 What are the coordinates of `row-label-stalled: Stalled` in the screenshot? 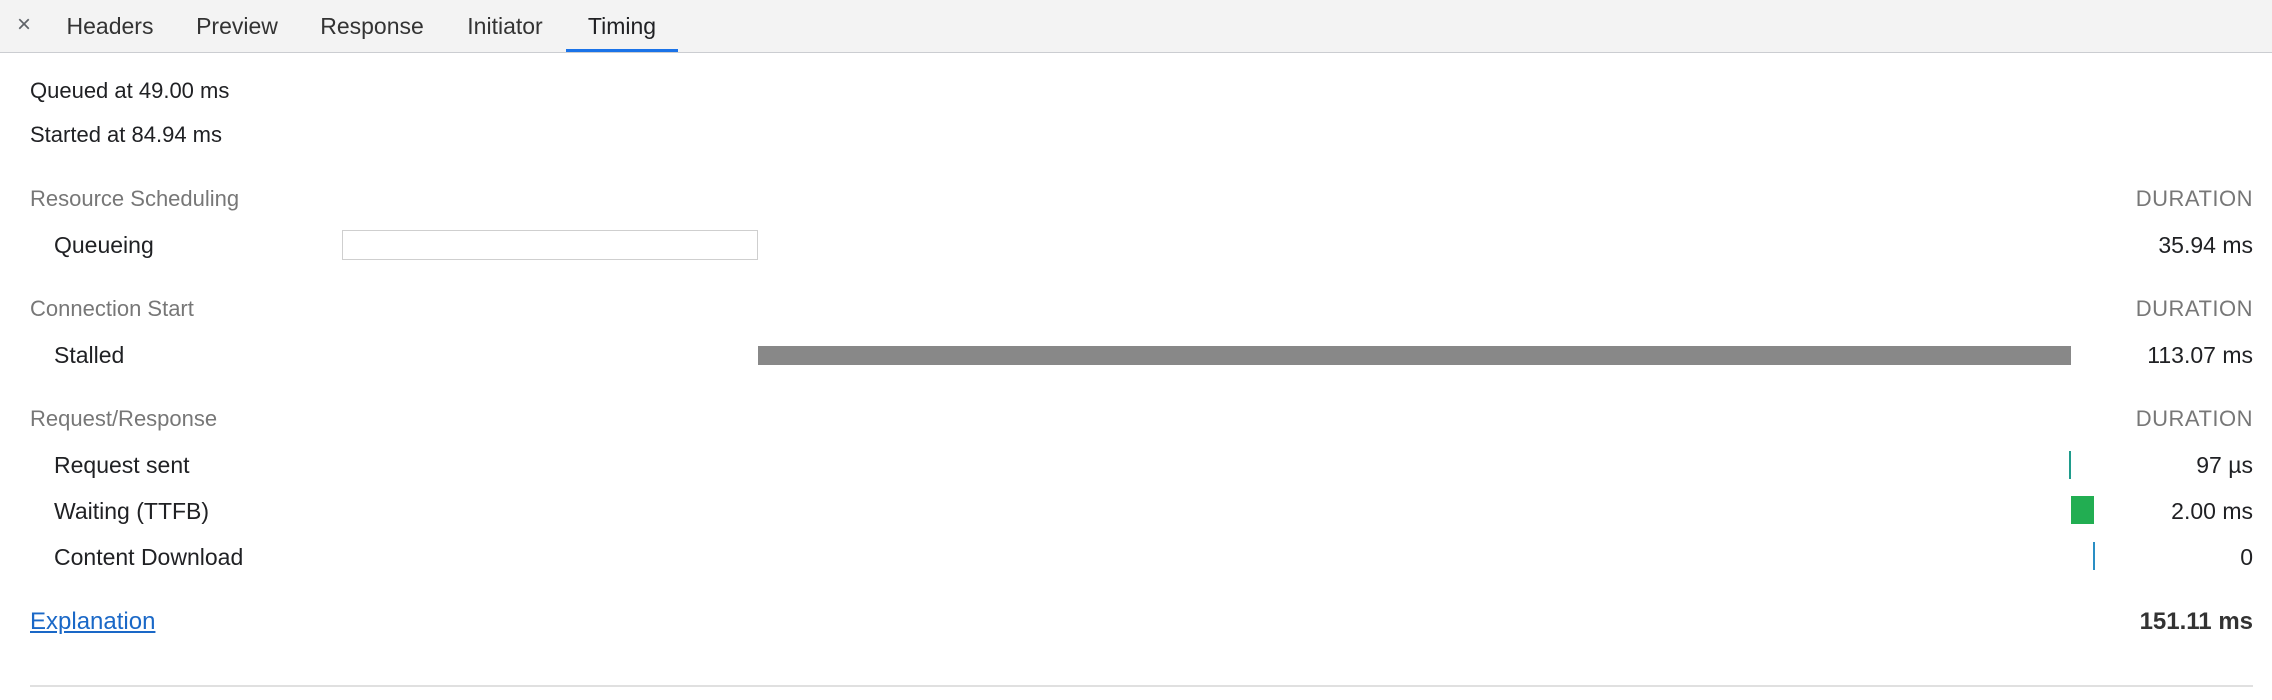 It's located at (89, 355).